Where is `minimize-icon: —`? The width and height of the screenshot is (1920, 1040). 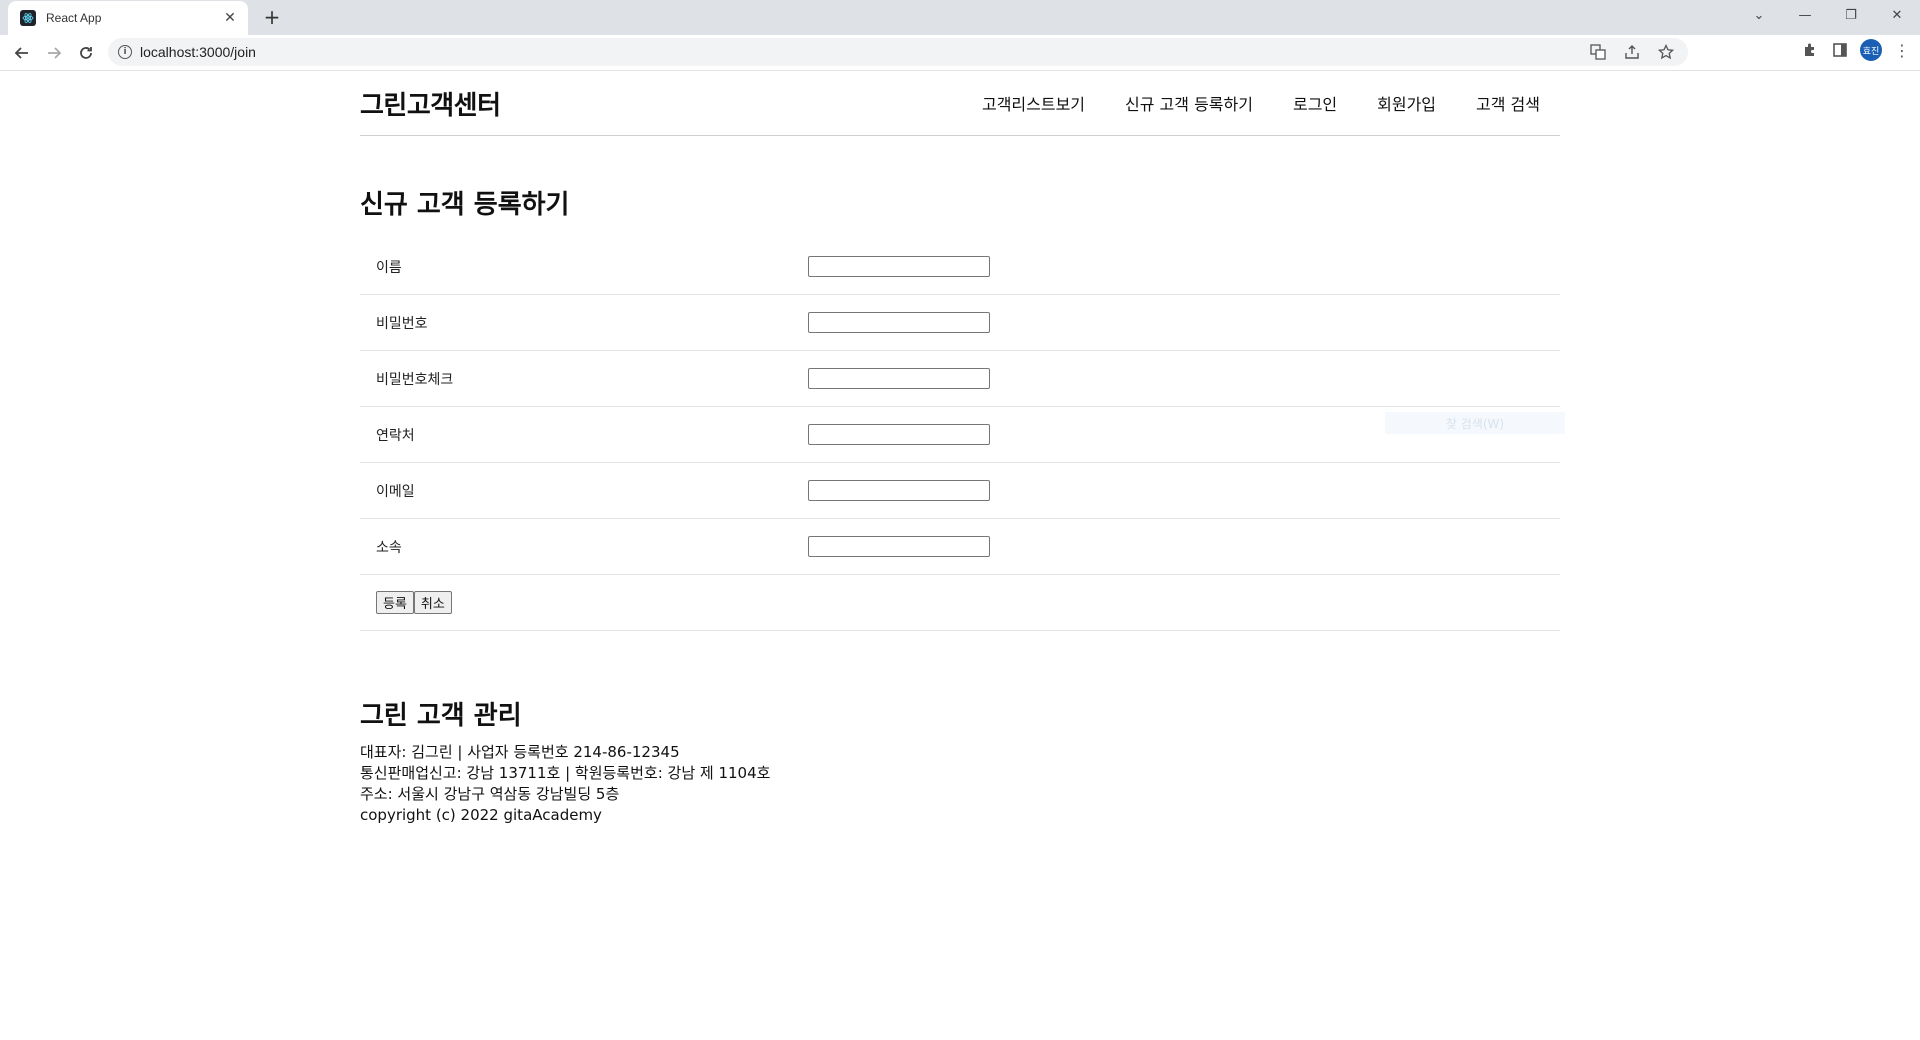 minimize-icon: — is located at coordinates (1805, 15).